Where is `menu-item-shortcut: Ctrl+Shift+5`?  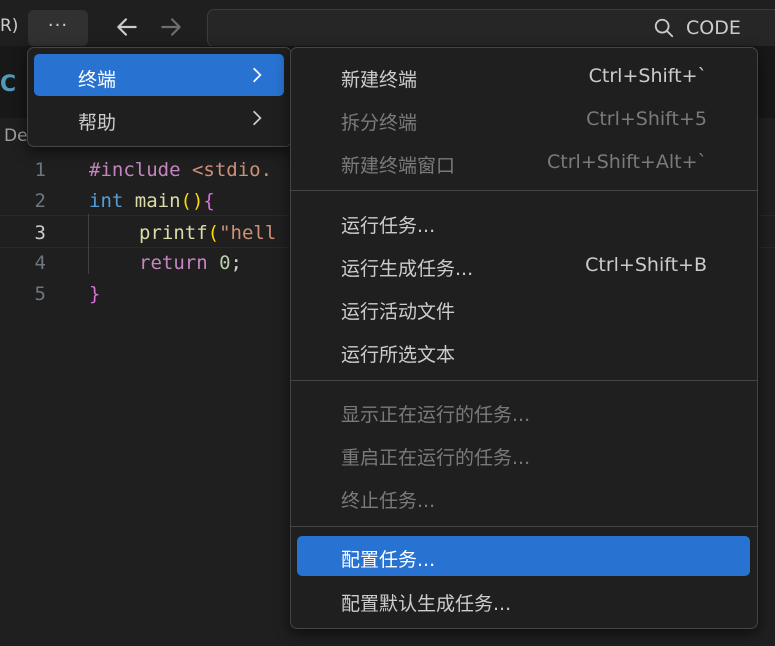
menu-item-shortcut: Ctrl+Shift+5 is located at coordinates (646, 119).